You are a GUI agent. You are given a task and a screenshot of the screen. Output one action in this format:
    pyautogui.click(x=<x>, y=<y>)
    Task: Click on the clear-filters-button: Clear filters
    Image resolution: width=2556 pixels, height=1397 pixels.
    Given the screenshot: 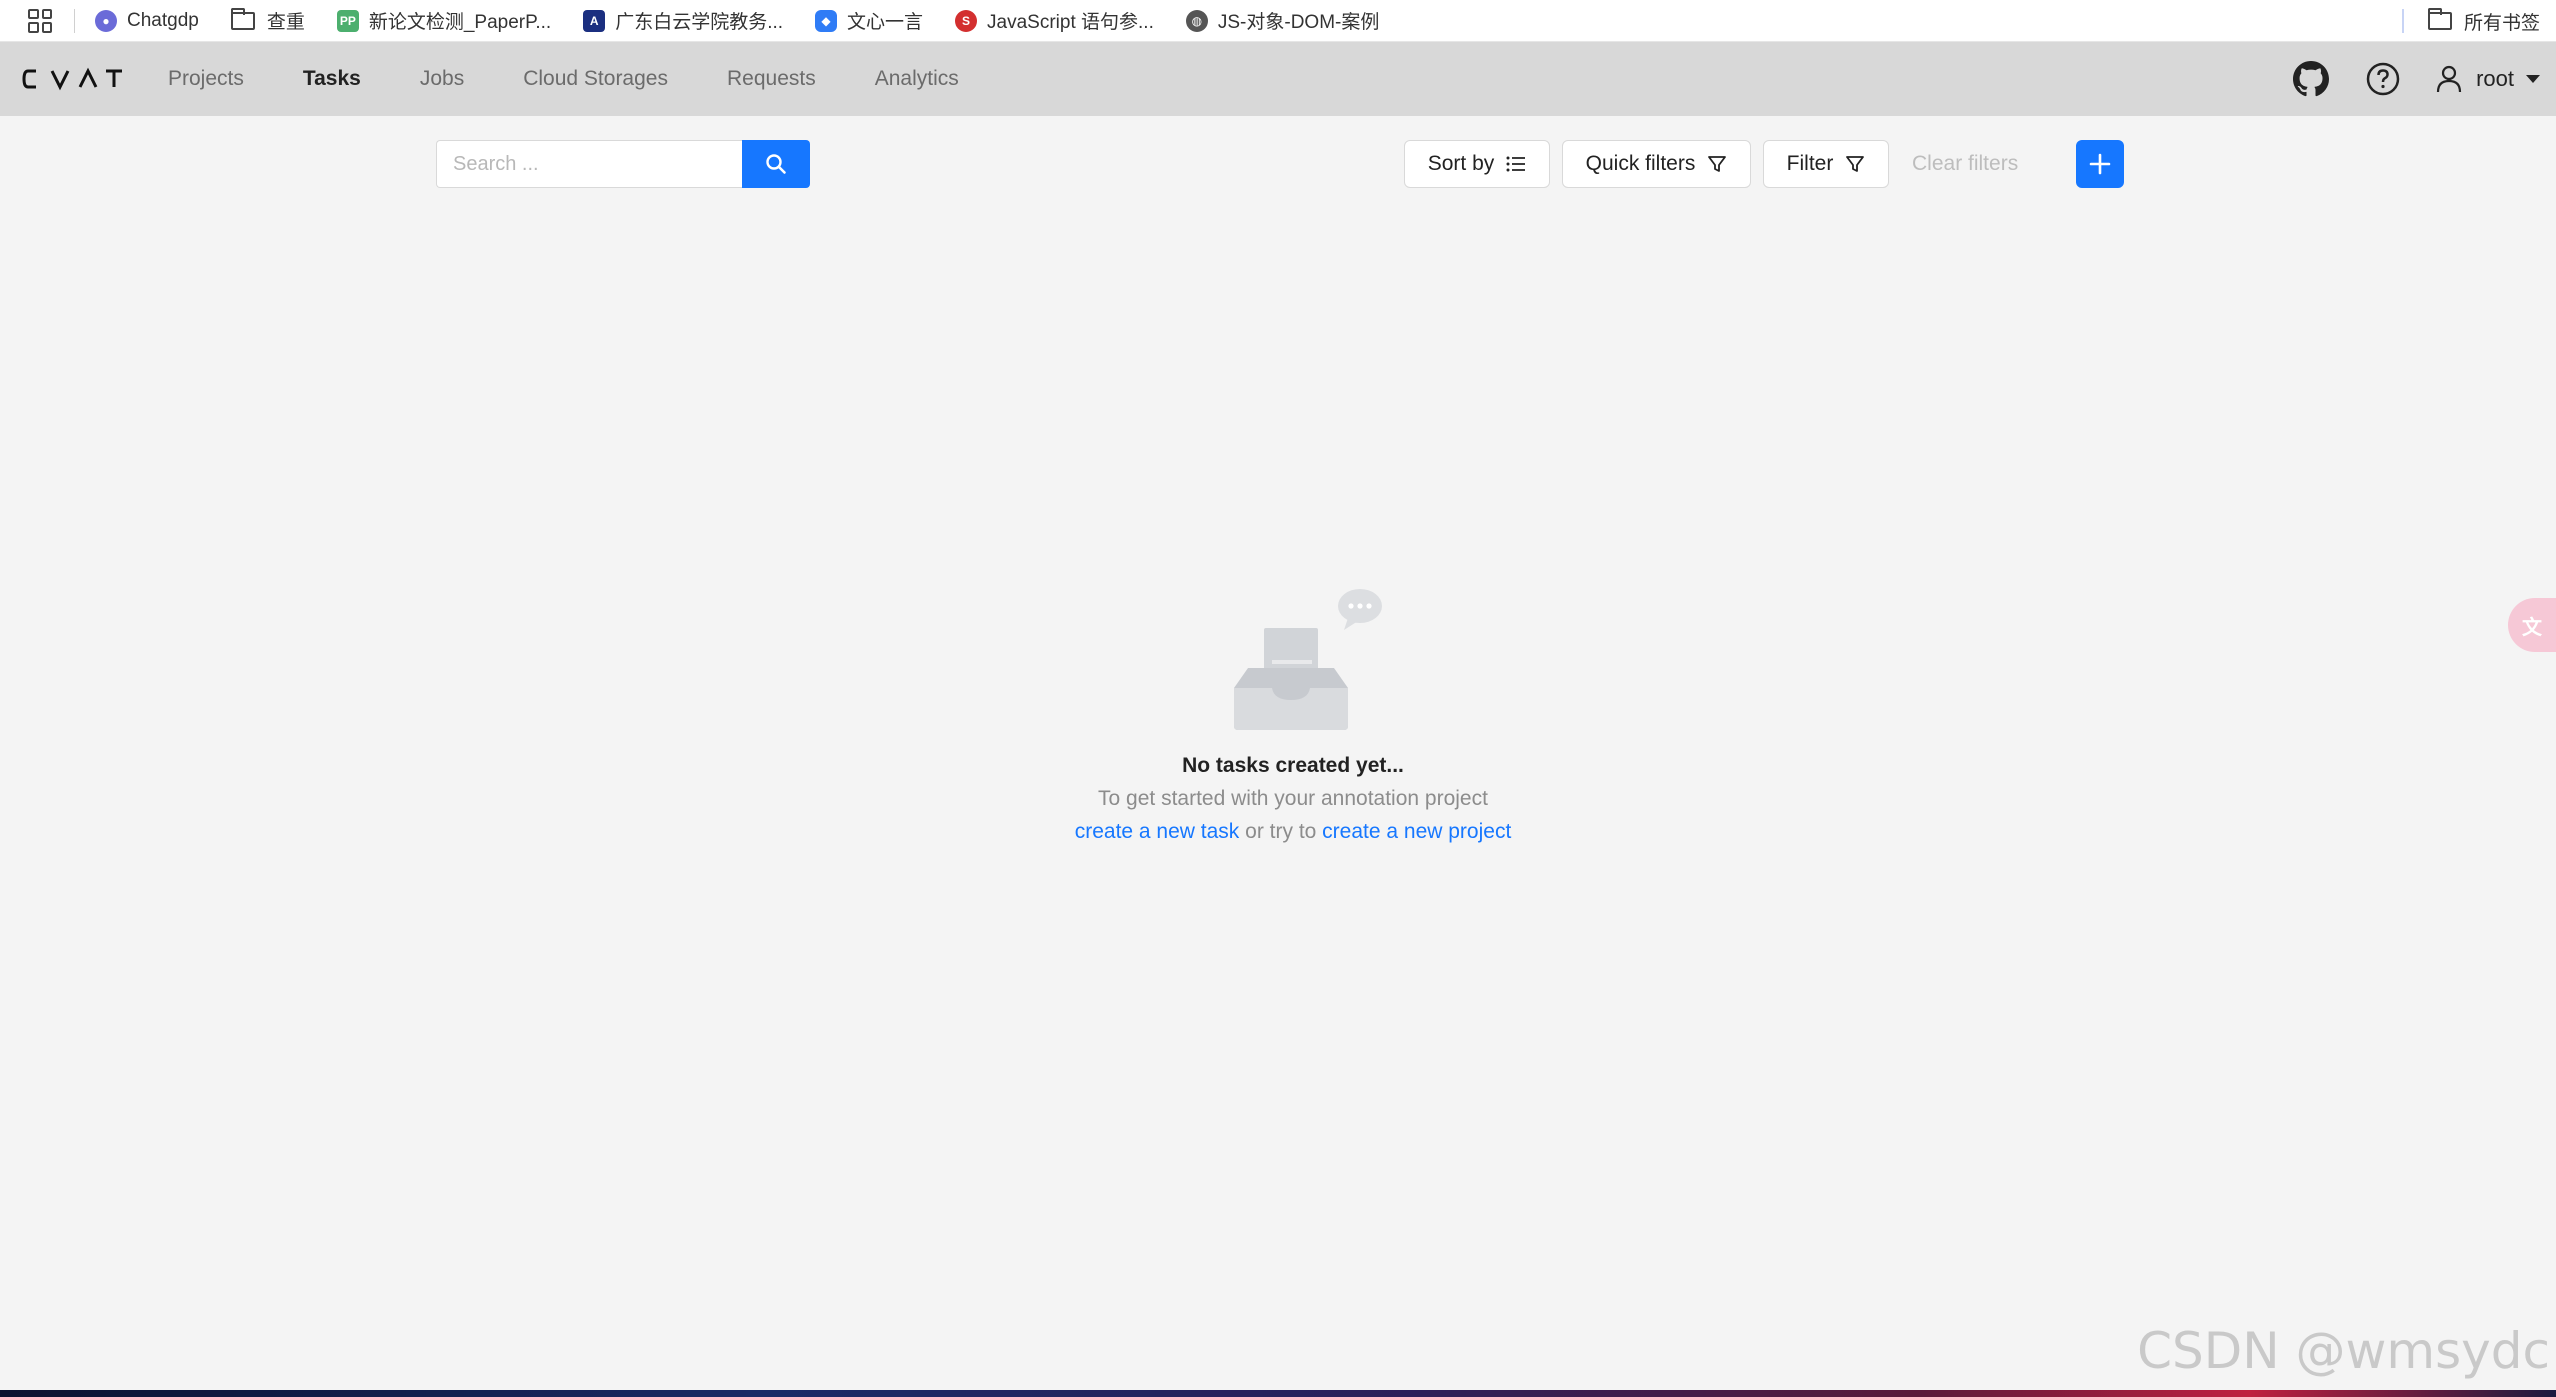 What is the action you would take?
    pyautogui.click(x=1965, y=164)
    